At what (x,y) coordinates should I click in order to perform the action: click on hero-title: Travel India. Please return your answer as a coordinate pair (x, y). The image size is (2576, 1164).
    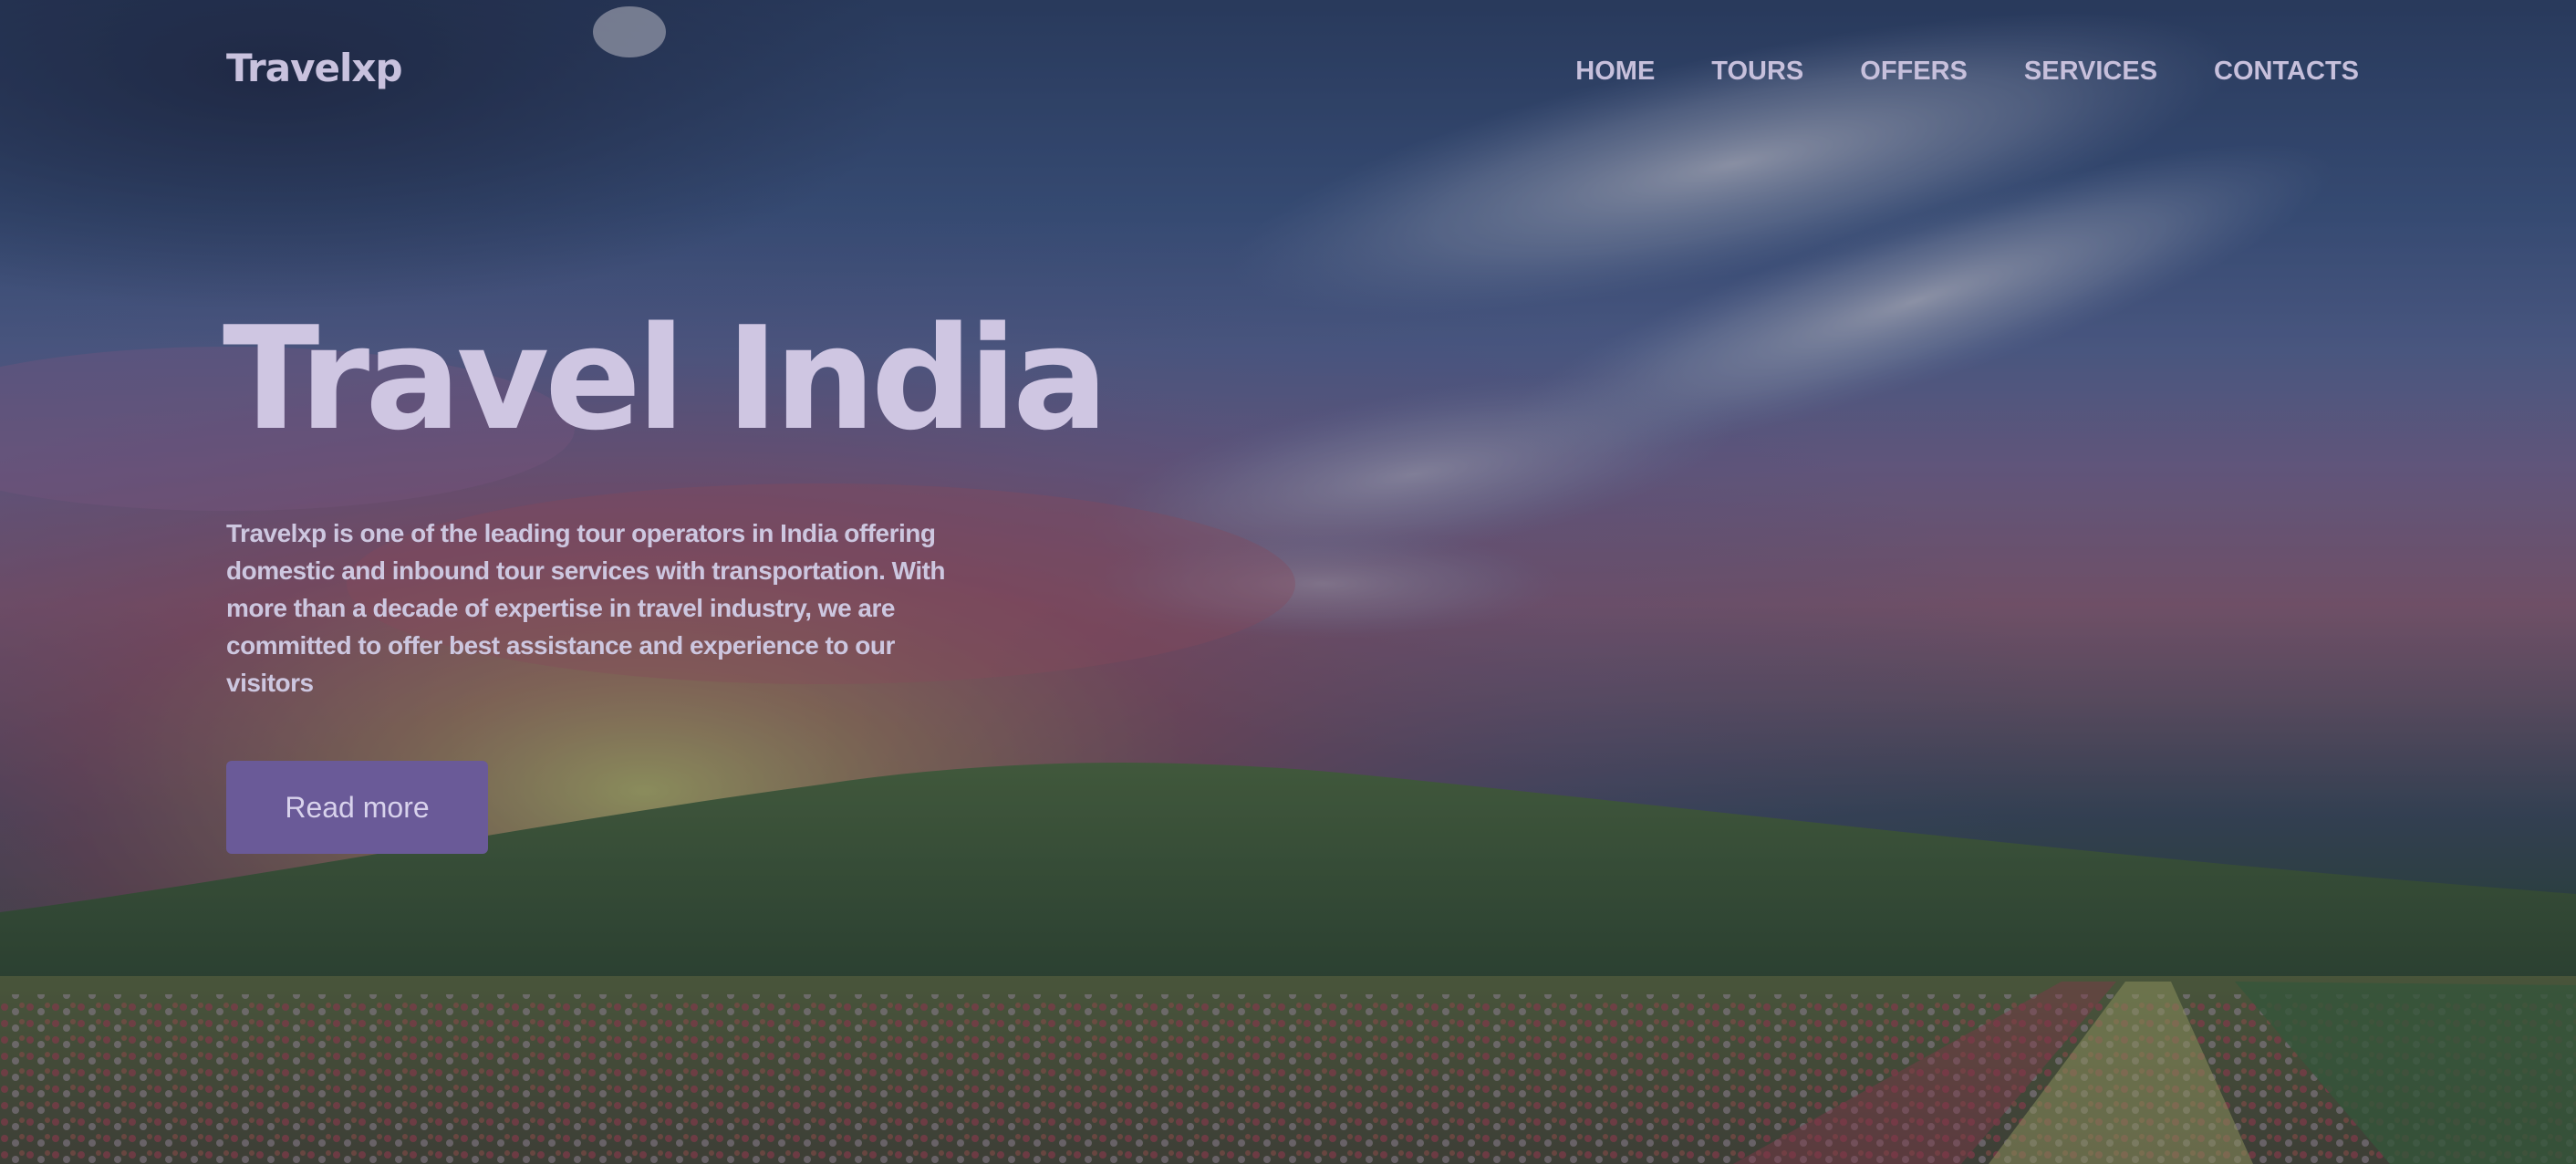
    Looking at the image, I should click on (665, 379).